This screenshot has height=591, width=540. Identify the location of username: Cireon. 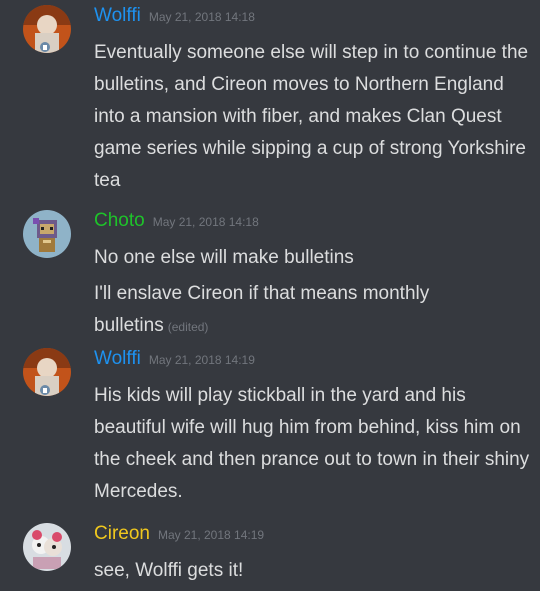
(122, 534).